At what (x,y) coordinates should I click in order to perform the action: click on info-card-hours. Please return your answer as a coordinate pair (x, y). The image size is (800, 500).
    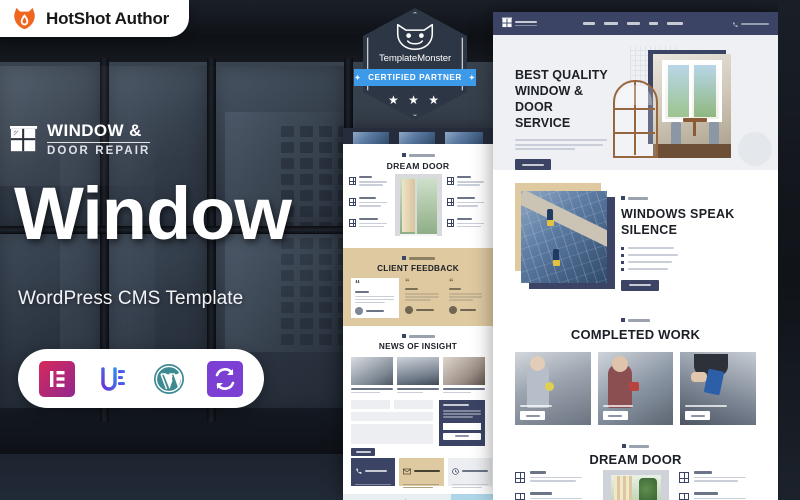
    Looking at the image, I should click on (470, 473).